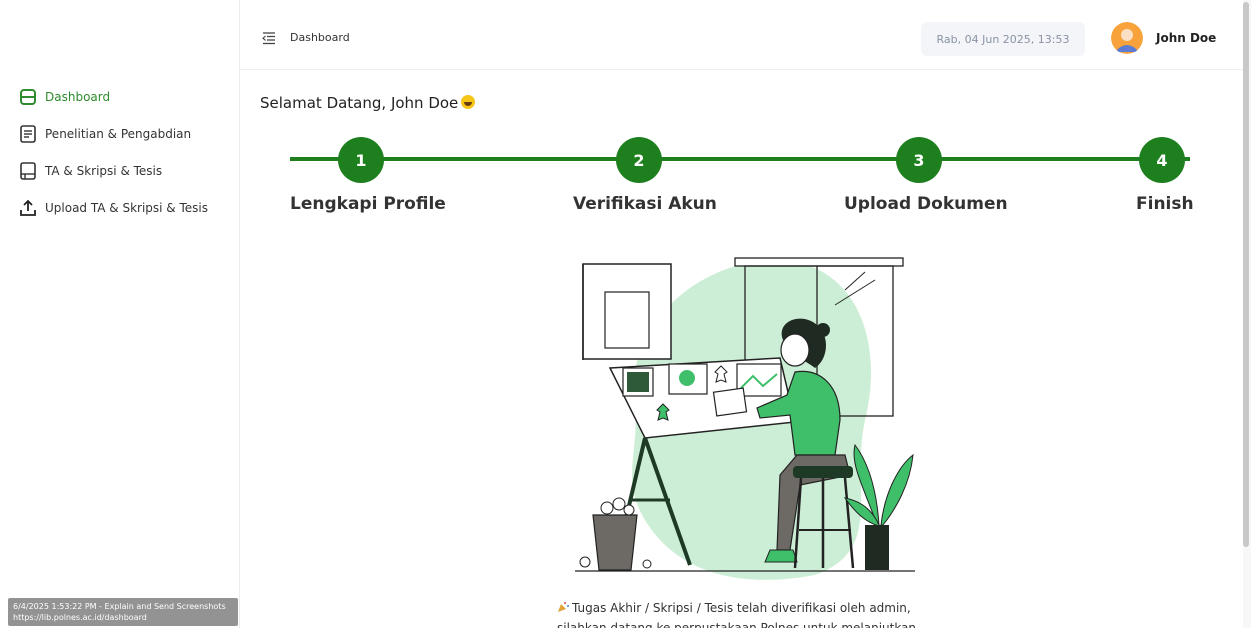 This screenshot has height=628, width=1251. I want to click on book-icon, so click(28, 171).